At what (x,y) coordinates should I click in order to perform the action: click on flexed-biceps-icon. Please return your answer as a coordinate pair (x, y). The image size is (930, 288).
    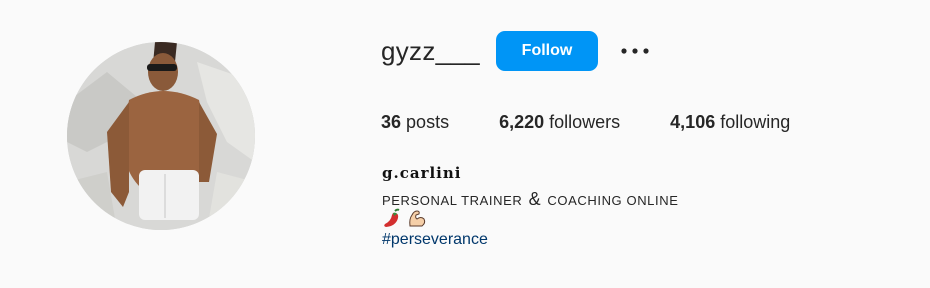
    Looking at the image, I should click on (417, 218).